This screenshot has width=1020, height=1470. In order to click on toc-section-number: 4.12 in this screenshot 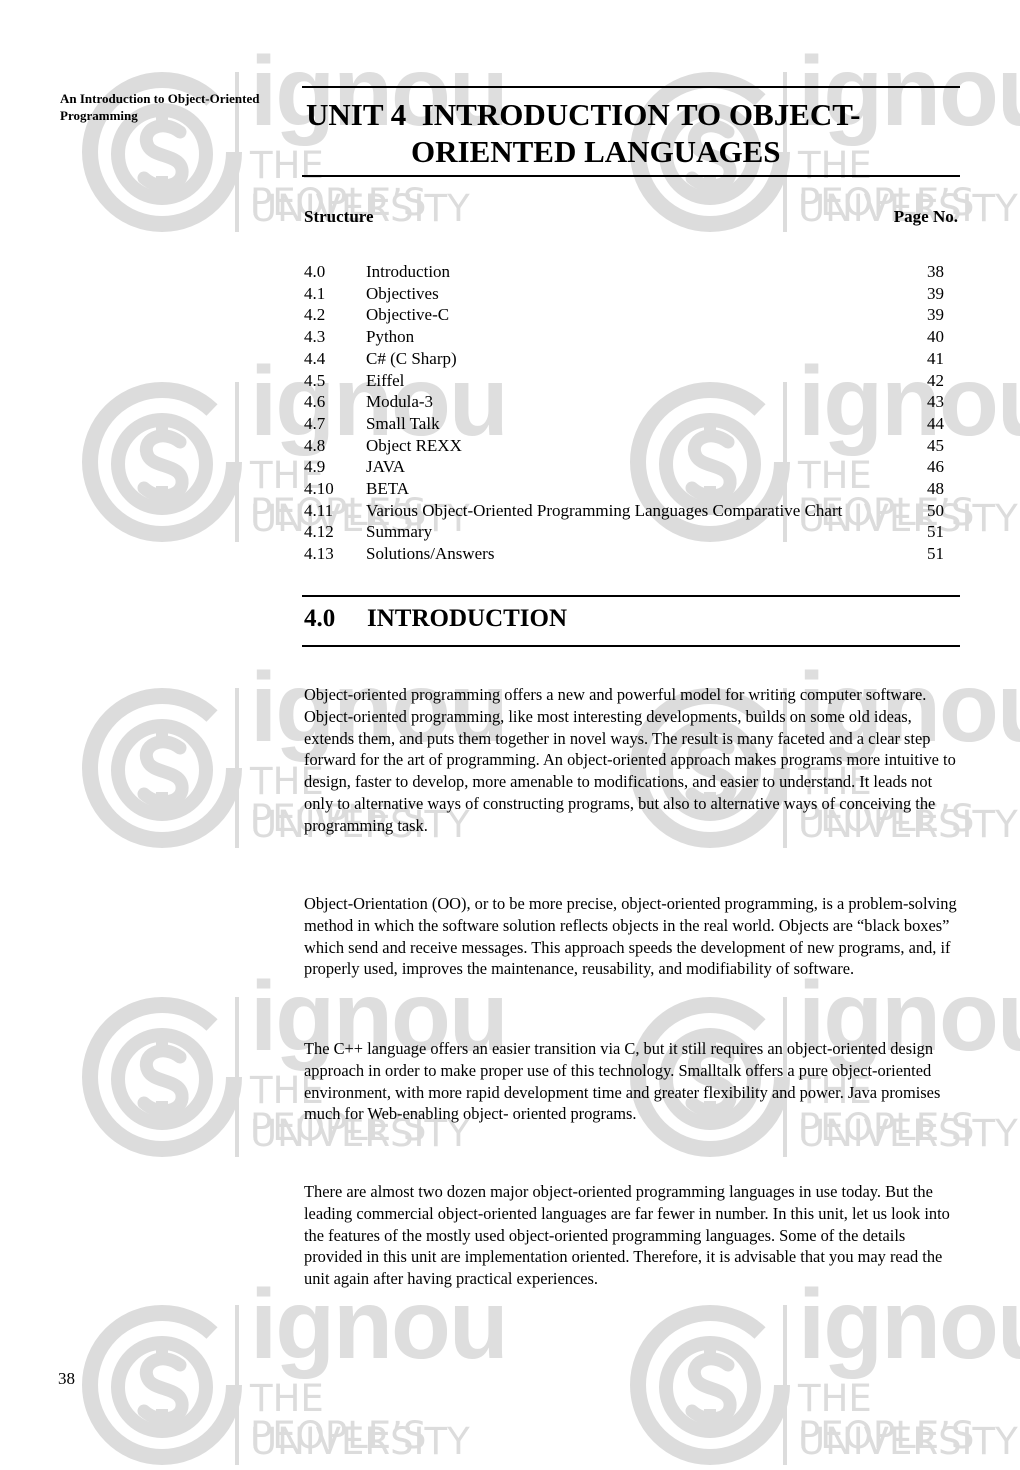, I will do `click(319, 532)`.